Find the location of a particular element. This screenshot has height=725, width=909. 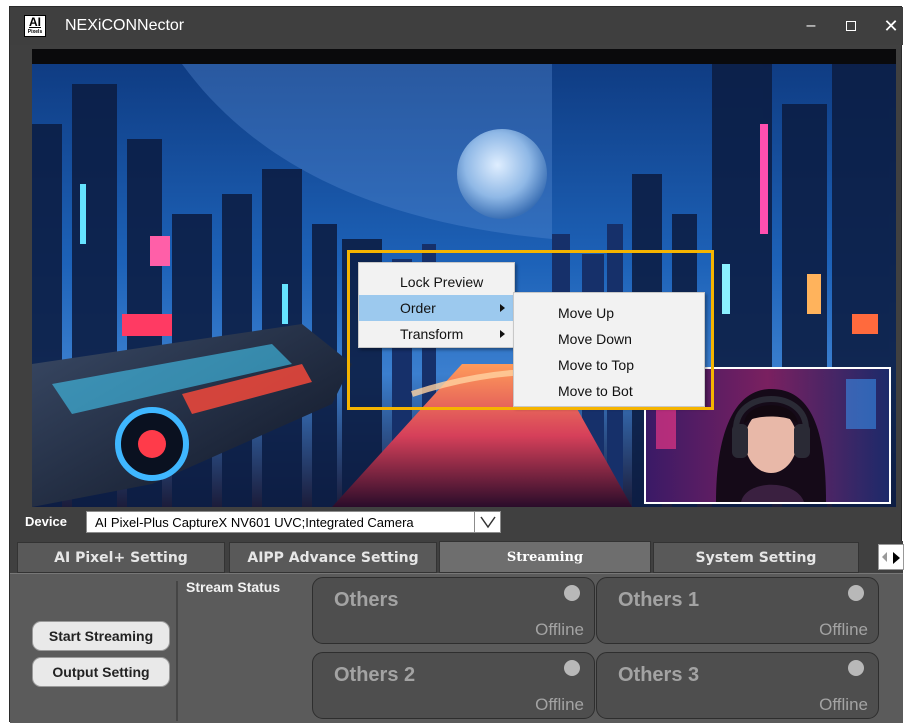

menu-item-transform: Transform is located at coordinates (436, 334).